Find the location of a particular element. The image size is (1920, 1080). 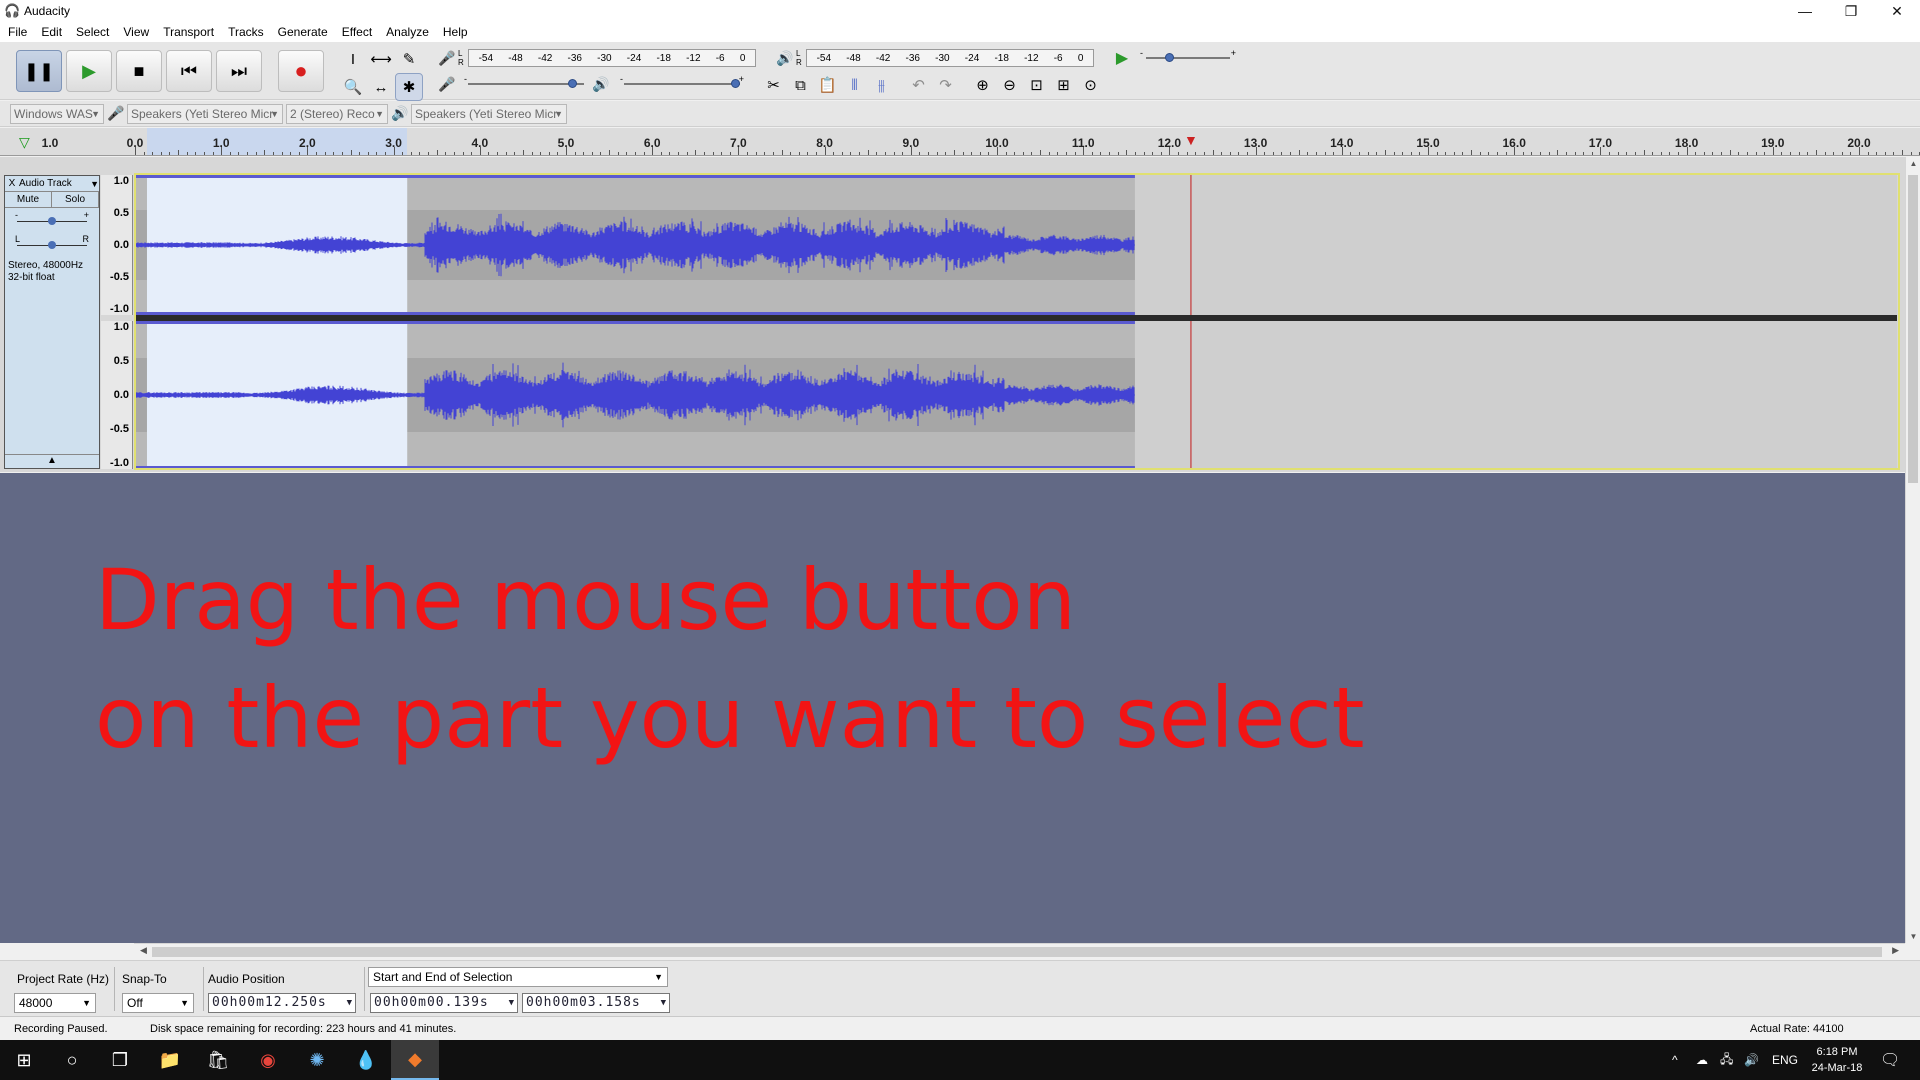

record-button: ● is located at coordinates (301, 71).